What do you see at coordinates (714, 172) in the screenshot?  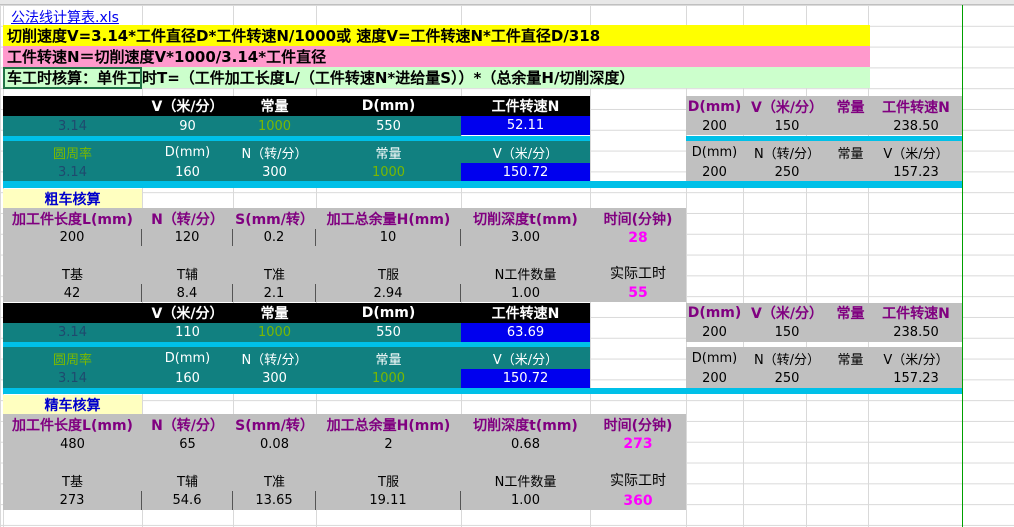 I see `side2-d: 200` at bounding box center [714, 172].